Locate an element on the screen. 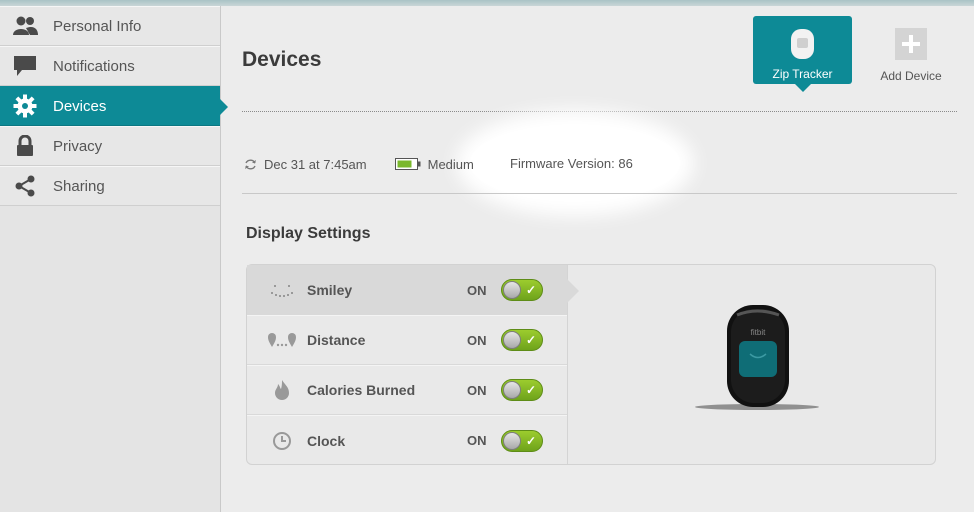 This screenshot has height=512, width=974. smiley-toggle: ✓ is located at coordinates (522, 290).